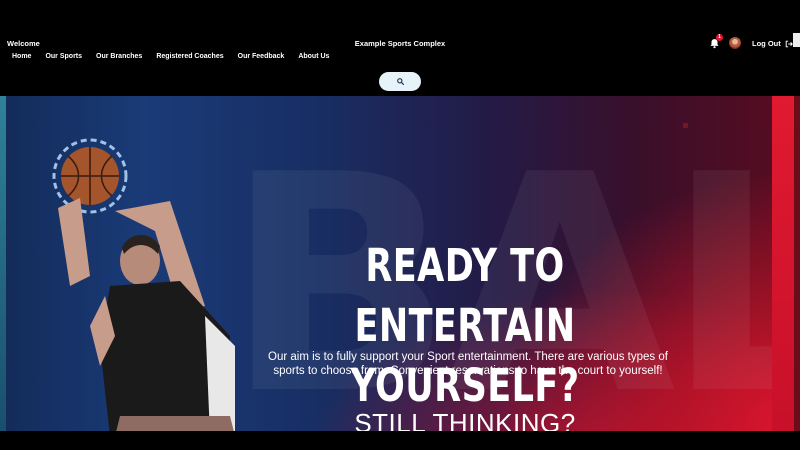  Describe the element at coordinates (796, 40) in the screenshot. I see `scrollbar` at that location.